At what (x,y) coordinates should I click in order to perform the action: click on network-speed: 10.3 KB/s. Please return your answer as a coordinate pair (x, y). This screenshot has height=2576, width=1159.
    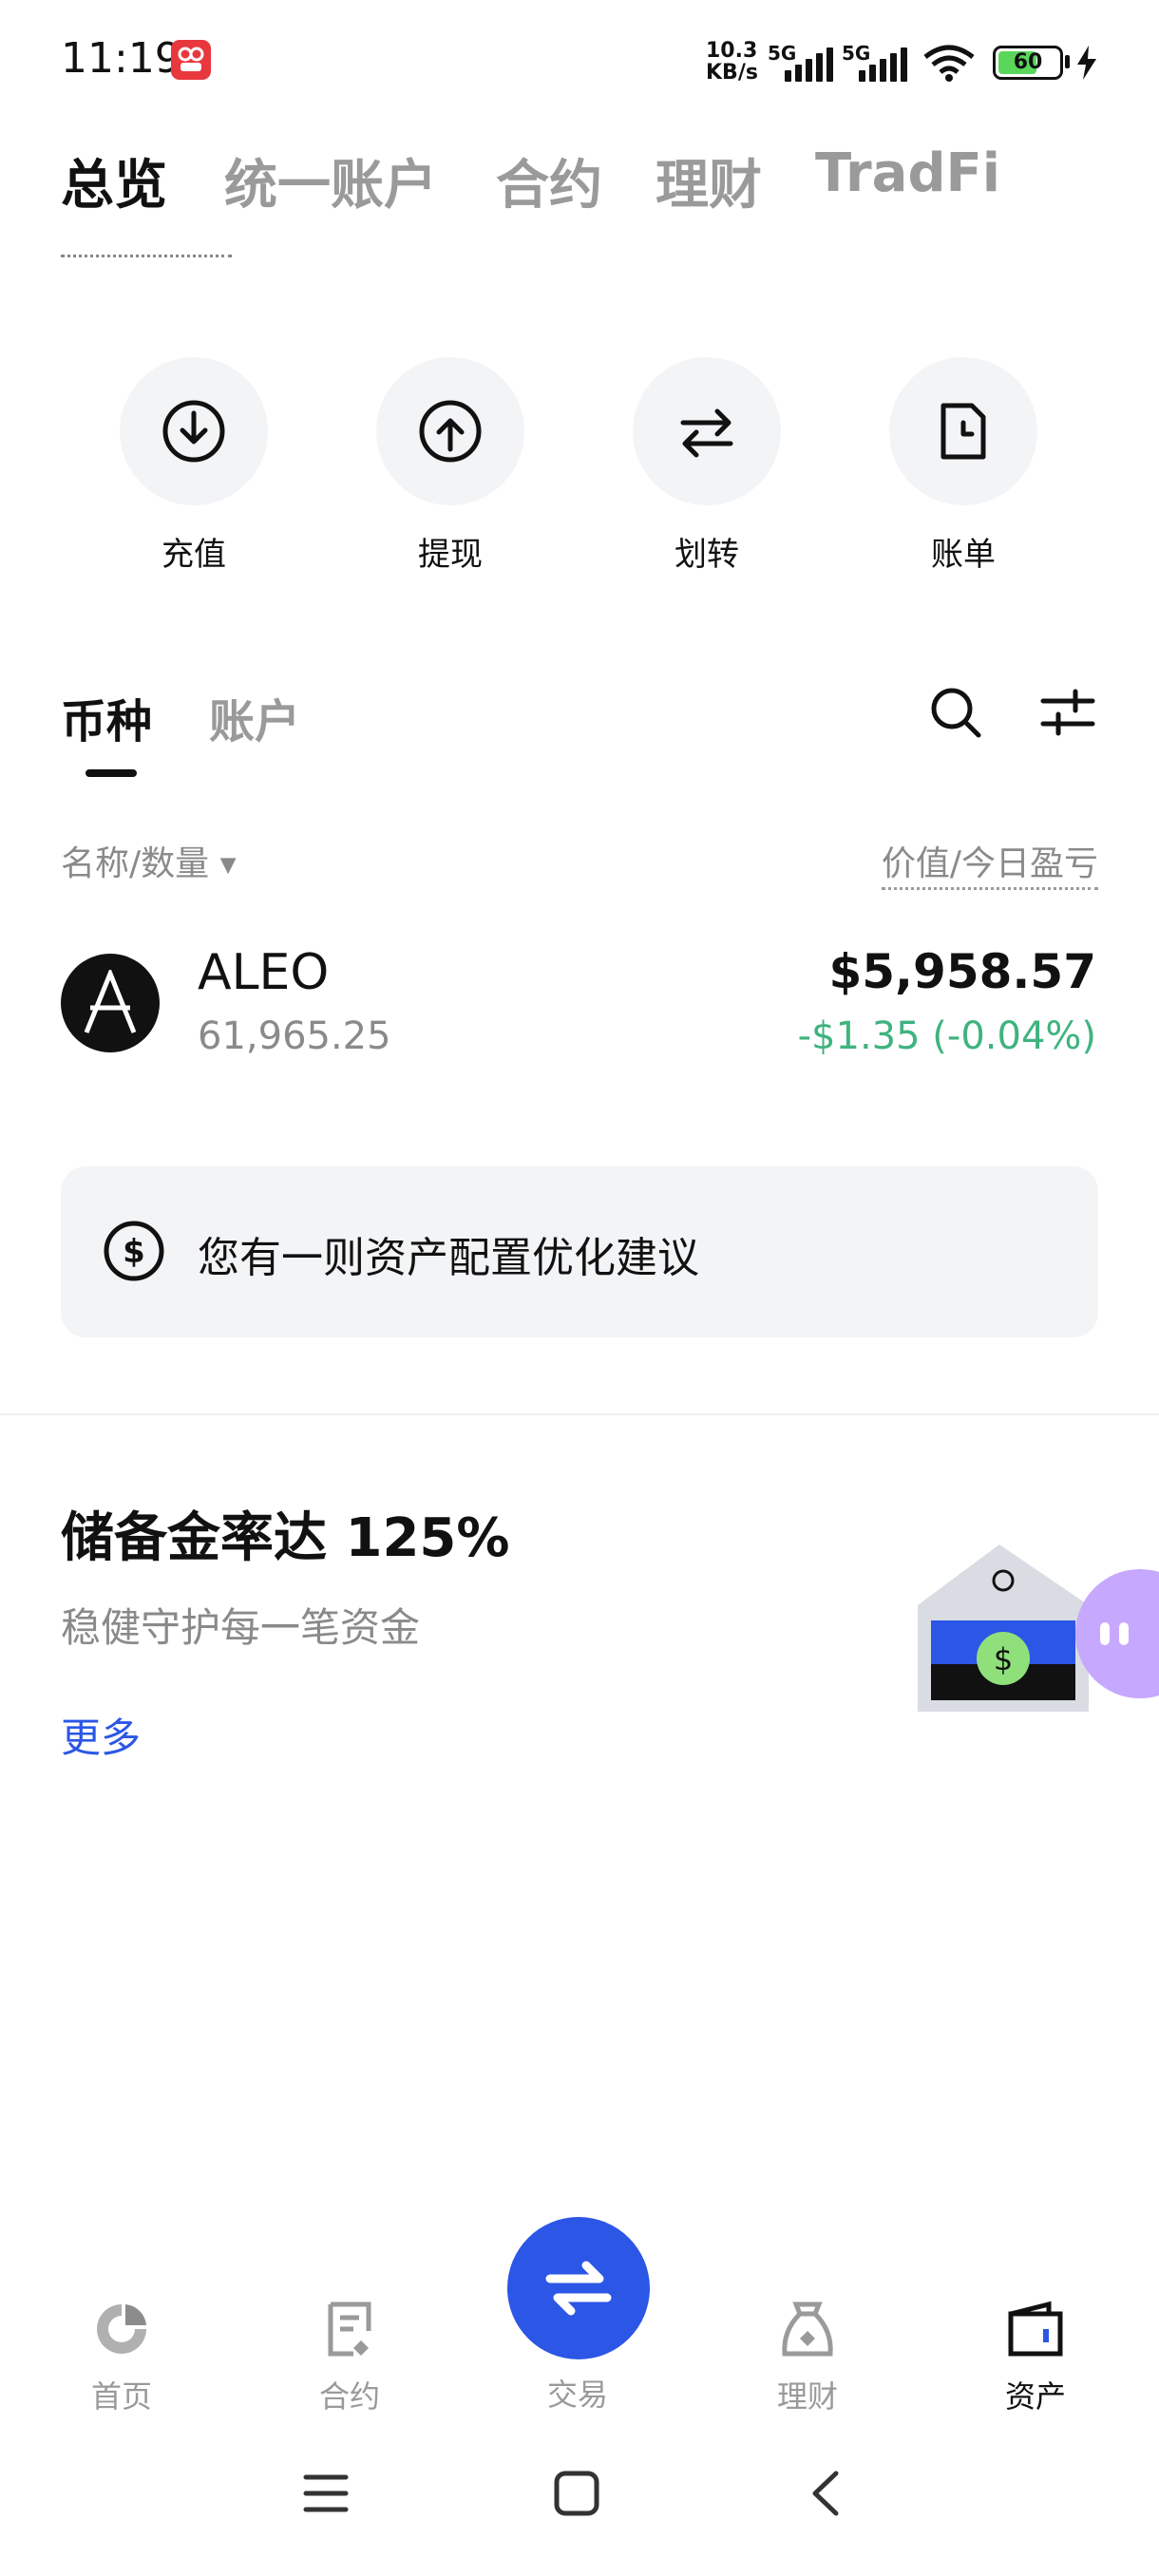
    Looking at the image, I should click on (732, 62).